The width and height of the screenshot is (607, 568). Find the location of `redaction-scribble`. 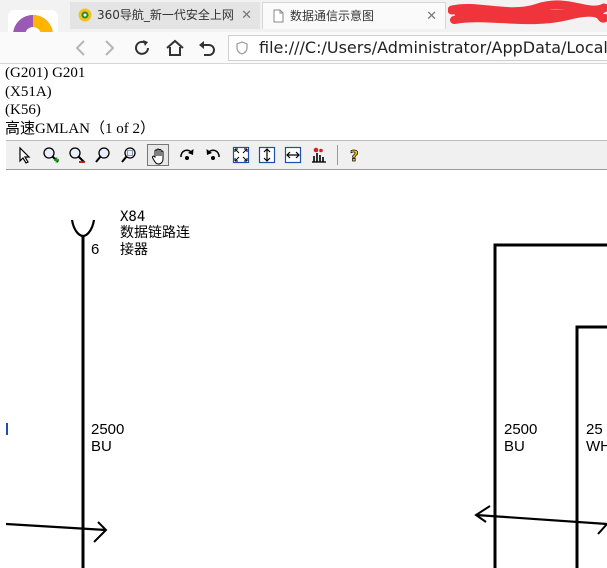

redaction-scribble is located at coordinates (527, 12).